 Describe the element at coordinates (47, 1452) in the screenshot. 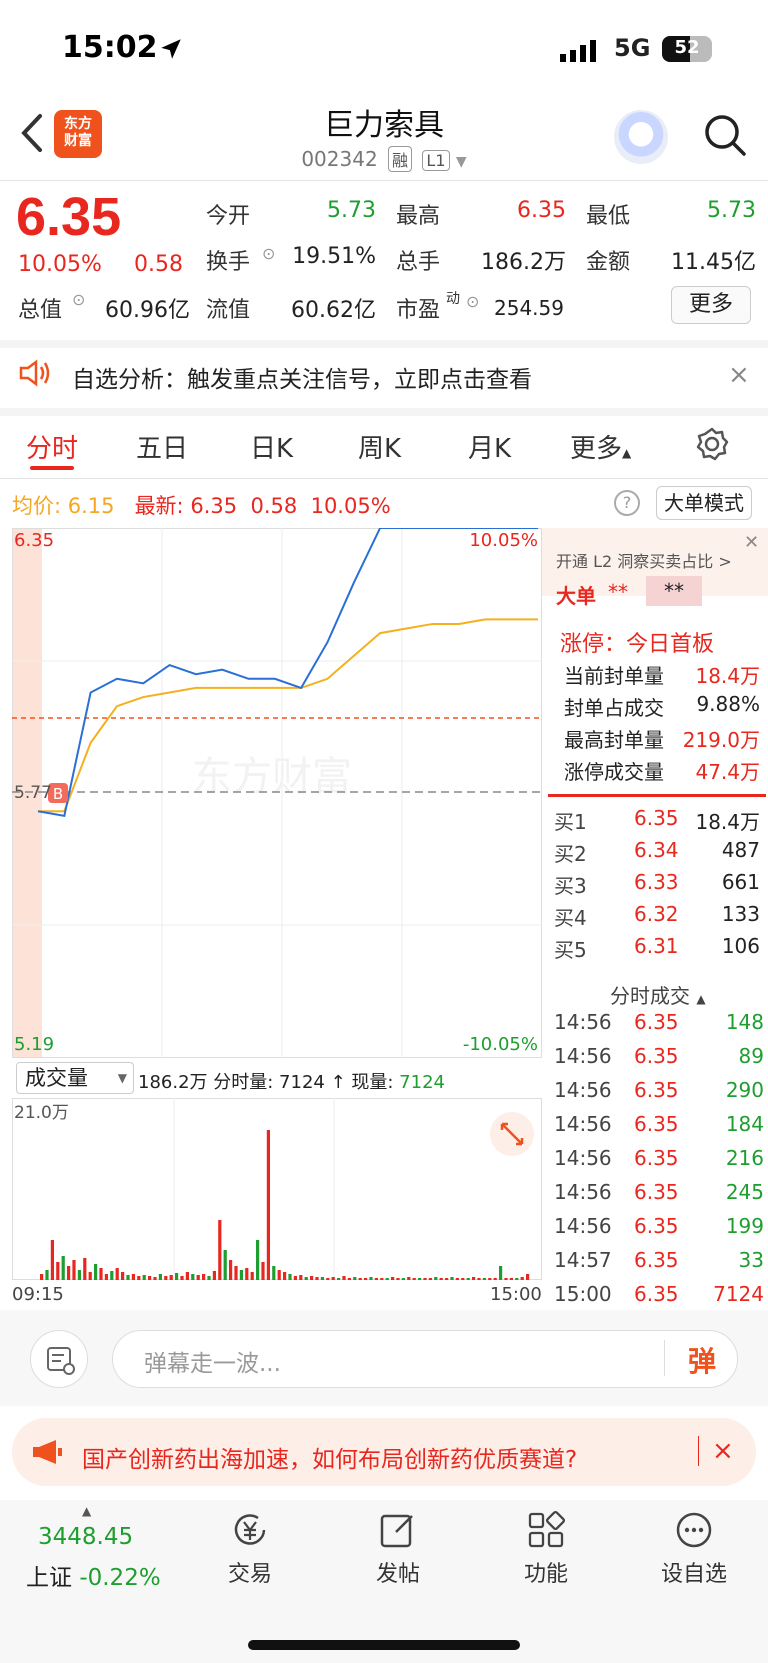

I see `megaphone-icon` at that location.